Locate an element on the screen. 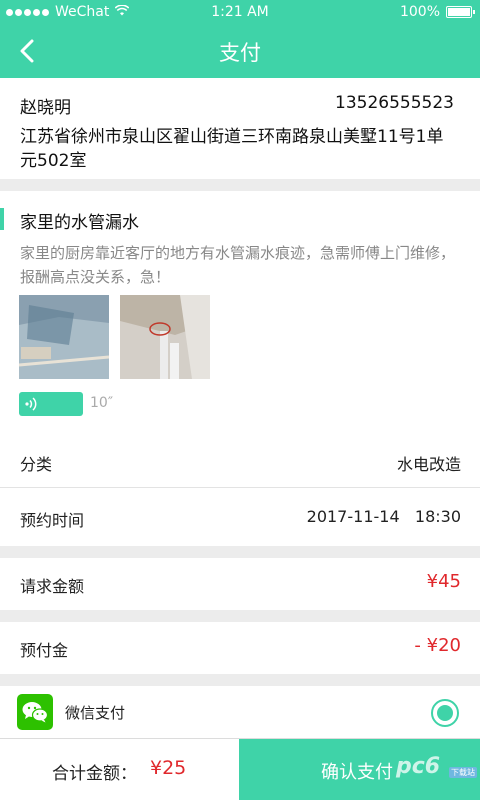 The width and height of the screenshot is (480, 800). battery-icon is located at coordinates (460, 12).